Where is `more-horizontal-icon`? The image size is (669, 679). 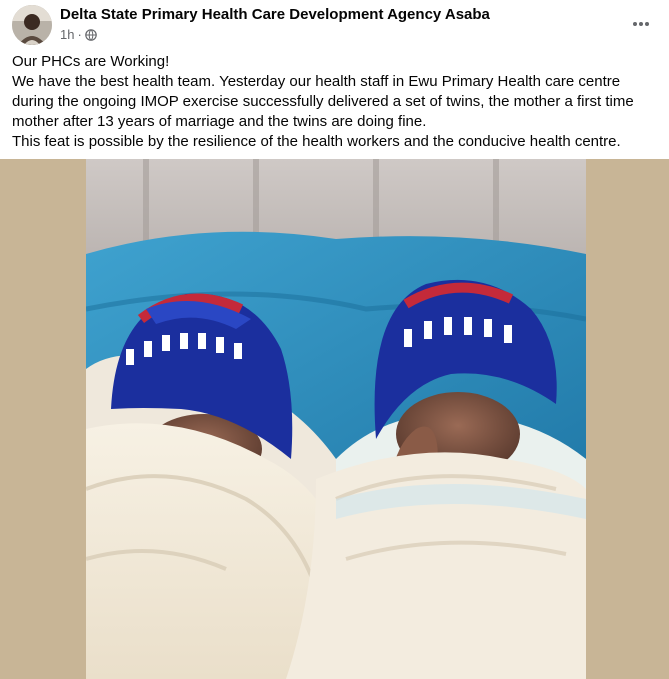
more-horizontal-icon is located at coordinates (641, 24).